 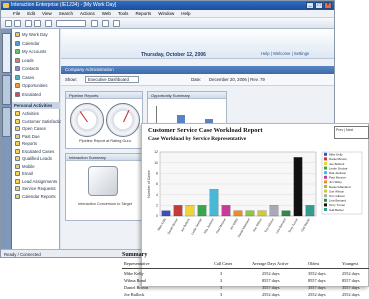 What do you see at coordinates (157, 216) in the screenshot?
I see `y-tick-label: 0` at bounding box center [157, 216].